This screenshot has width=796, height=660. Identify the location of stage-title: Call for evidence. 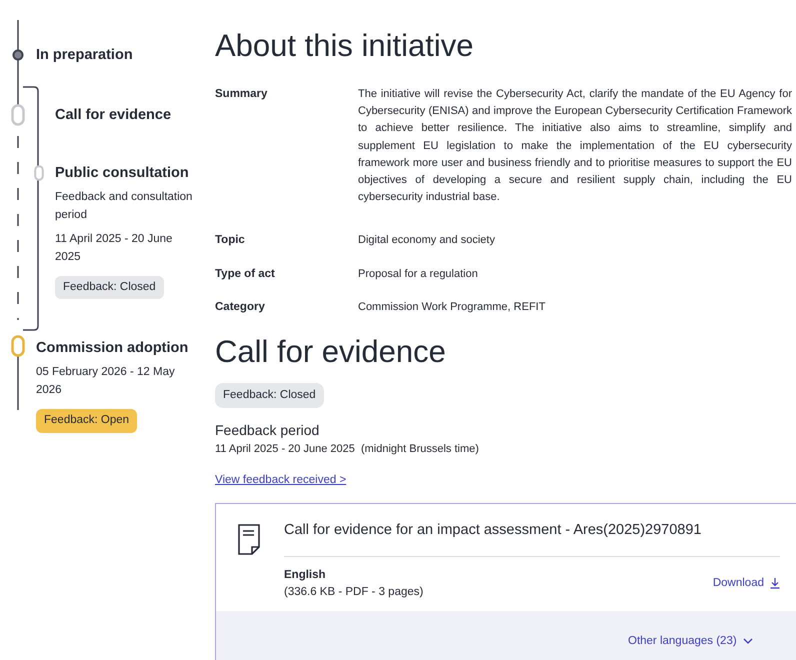
(113, 115).